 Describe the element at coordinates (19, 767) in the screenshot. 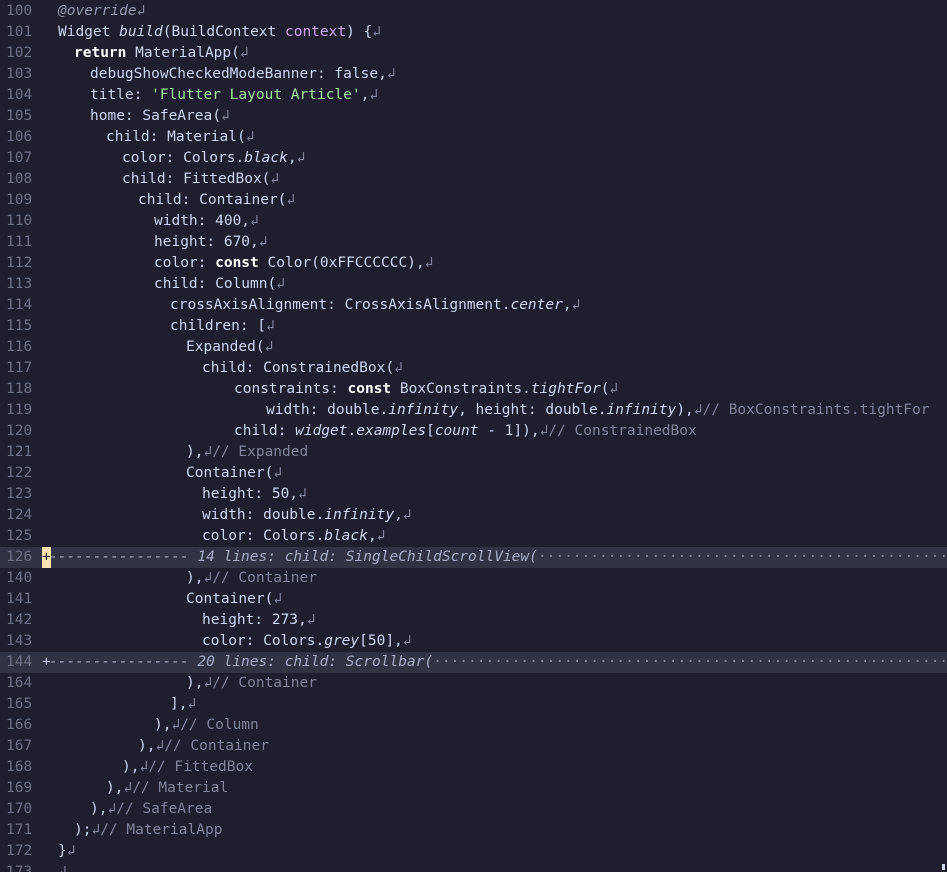

I see `line-number: 168` at that location.